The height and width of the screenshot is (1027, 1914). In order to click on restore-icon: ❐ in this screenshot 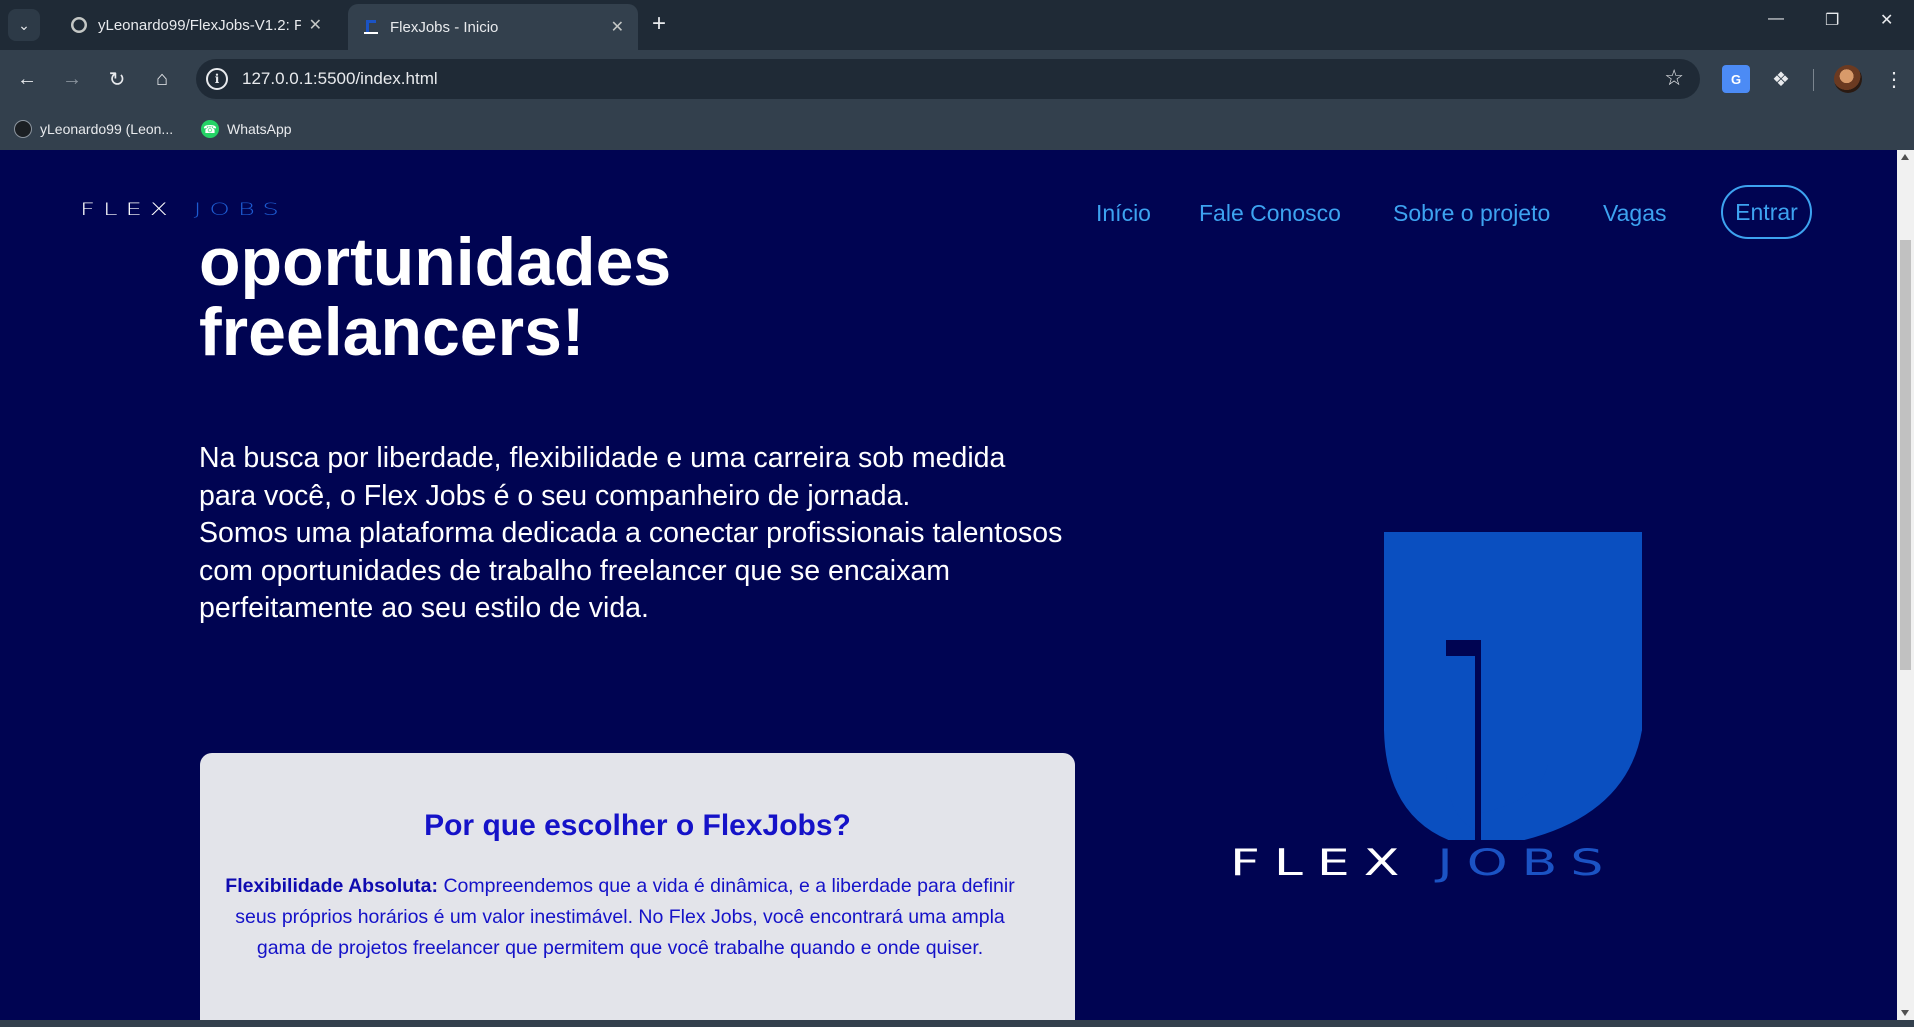, I will do `click(1832, 20)`.